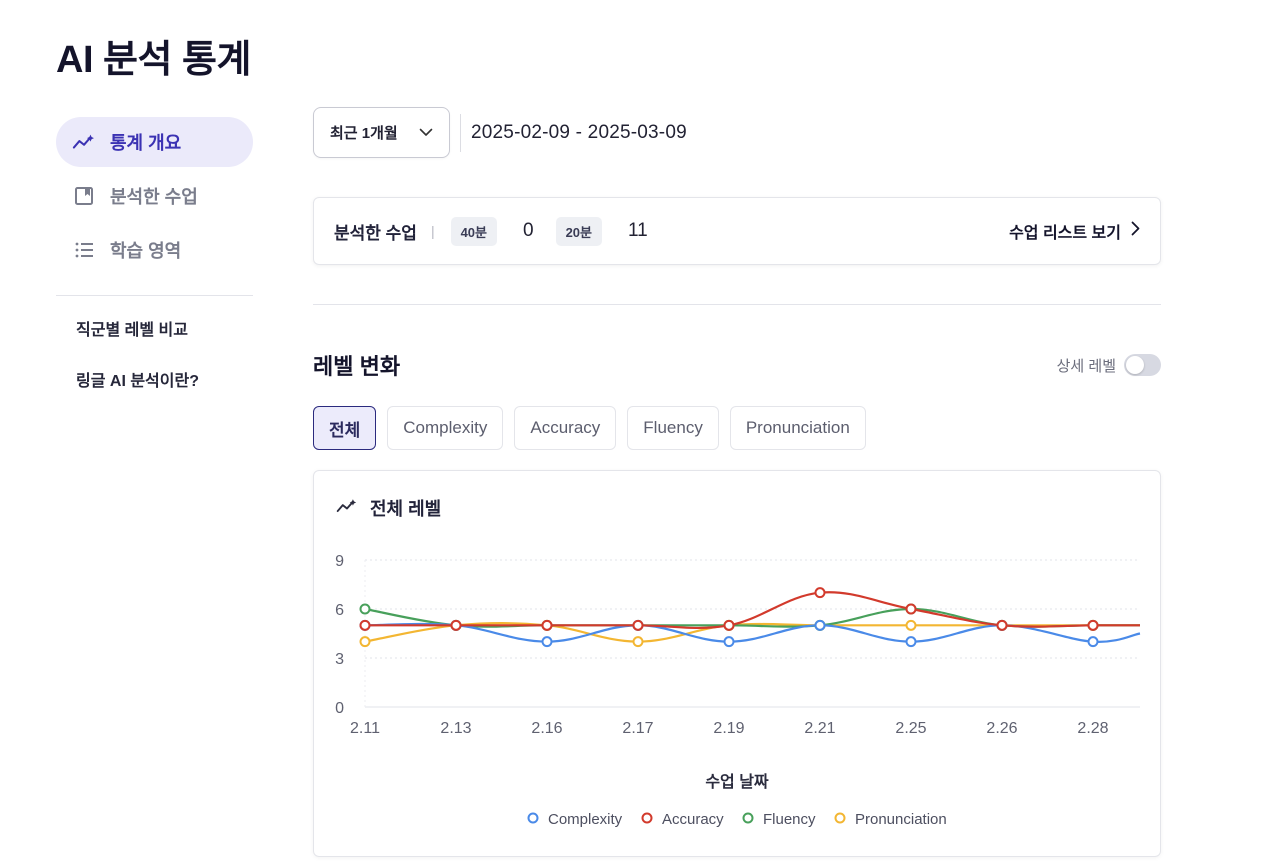  I want to click on trend-chart-icon, so click(84, 142).